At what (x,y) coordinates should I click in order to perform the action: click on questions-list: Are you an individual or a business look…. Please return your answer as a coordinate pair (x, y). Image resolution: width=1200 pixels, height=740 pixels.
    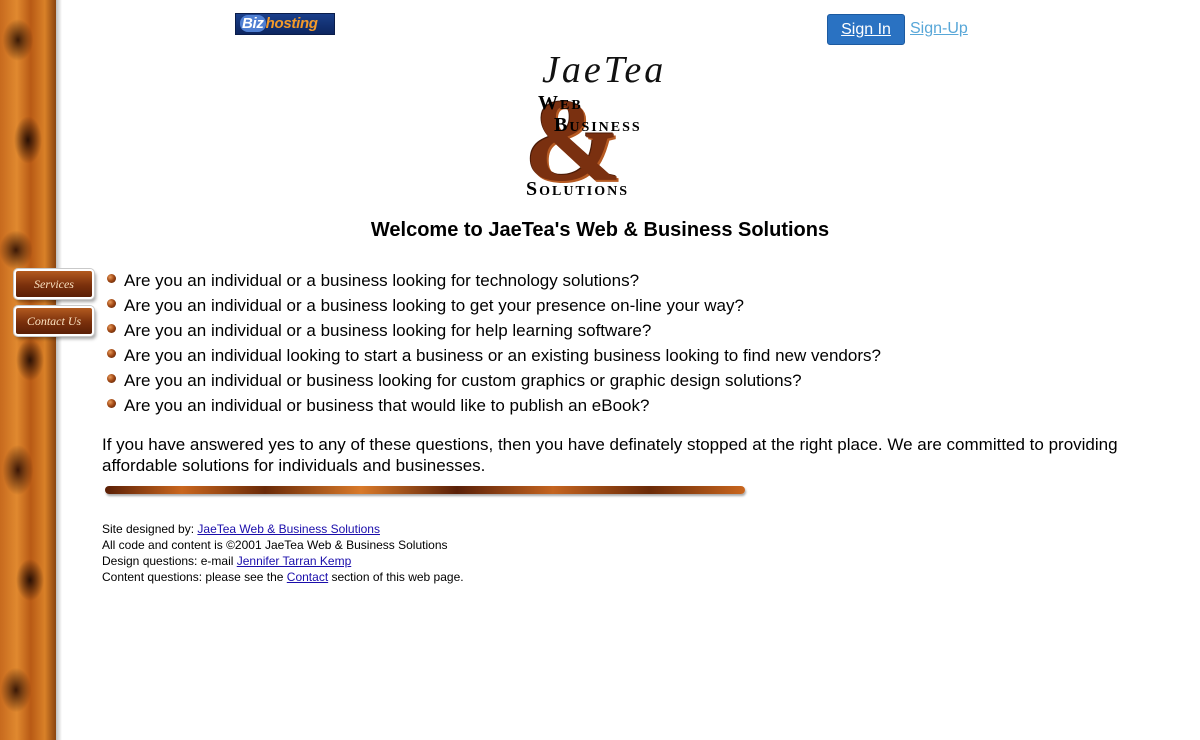
    Looking at the image, I should click on (493, 343).